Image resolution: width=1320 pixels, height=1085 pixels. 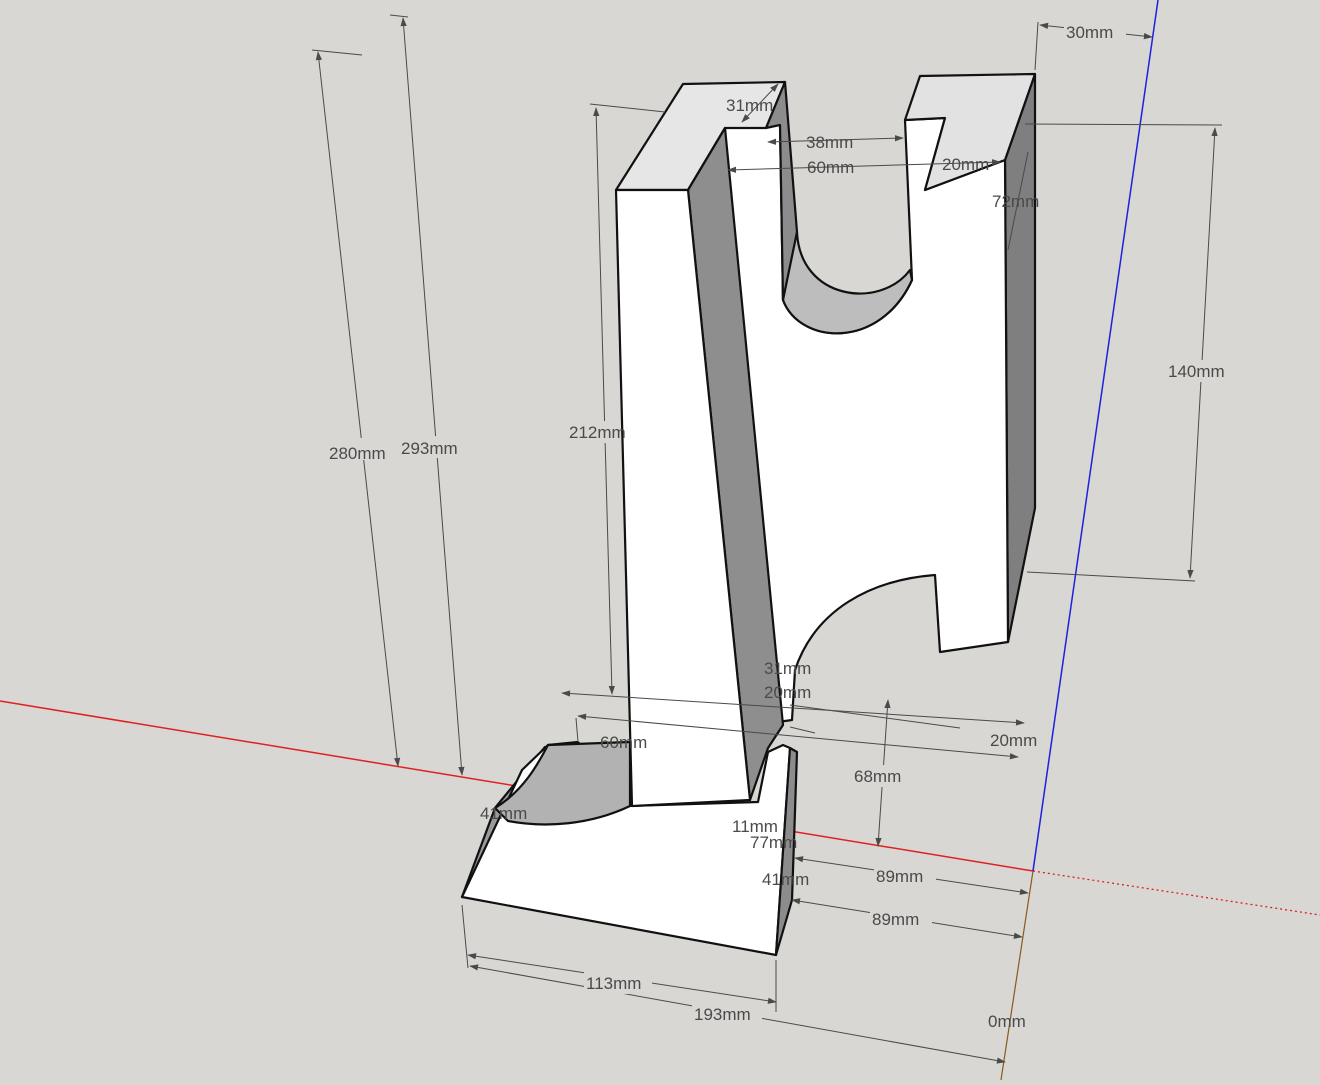 What do you see at coordinates (787, 692) in the screenshot?
I see `dim-20-mid-label: 20mm` at bounding box center [787, 692].